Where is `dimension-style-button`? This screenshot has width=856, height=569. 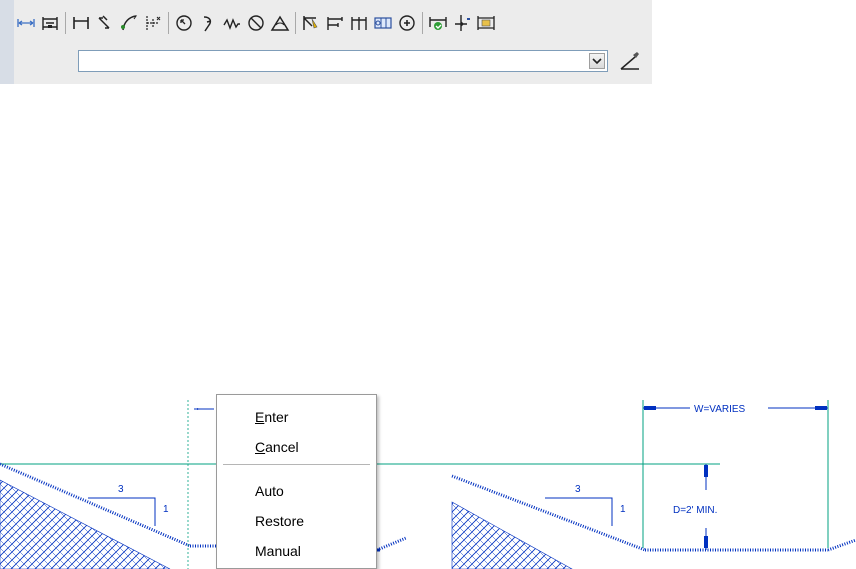
dimension-style-button is located at coordinates (631, 61).